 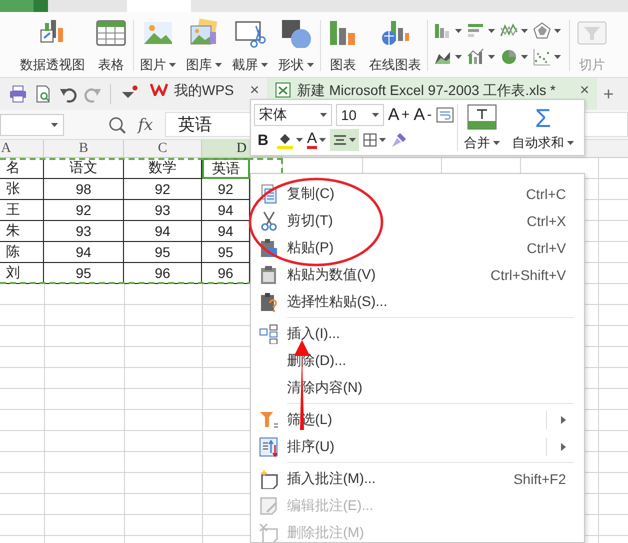 What do you see at coordinates (22, 210) in the screenshot?
I see `table-cell: 王` at bounding box center [22, 210].